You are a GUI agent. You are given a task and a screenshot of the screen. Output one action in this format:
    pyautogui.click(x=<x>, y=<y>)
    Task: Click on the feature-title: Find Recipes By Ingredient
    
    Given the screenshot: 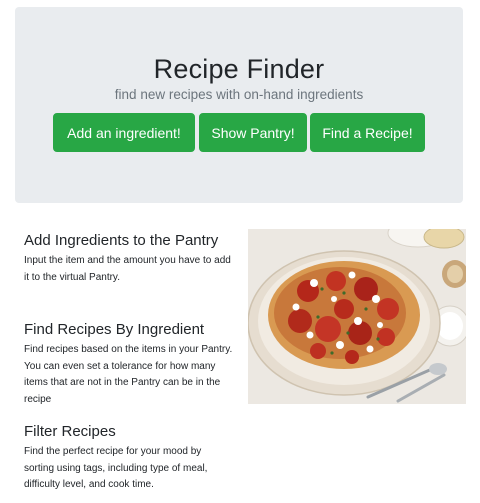 What is the action you would take?
    pyautogui.click(x=114, y=329)
    